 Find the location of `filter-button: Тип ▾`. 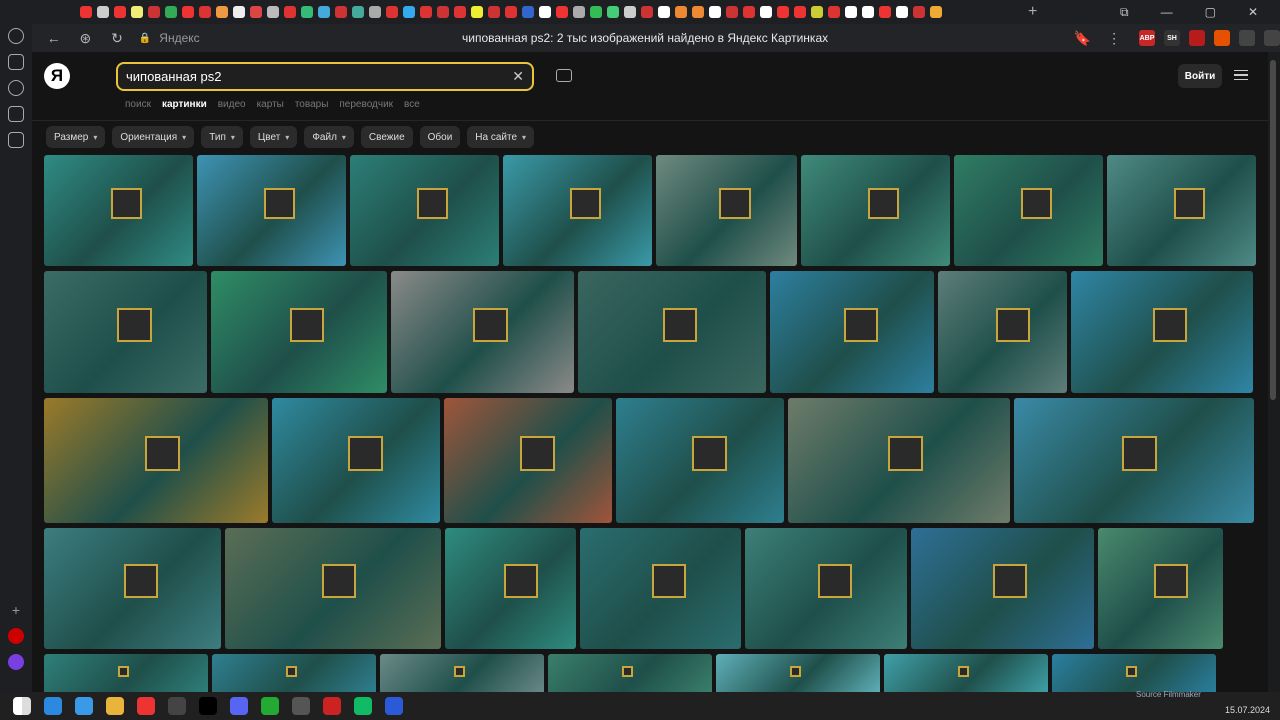

filter-button: Тип ▾ is located at coordinates (222, 137).